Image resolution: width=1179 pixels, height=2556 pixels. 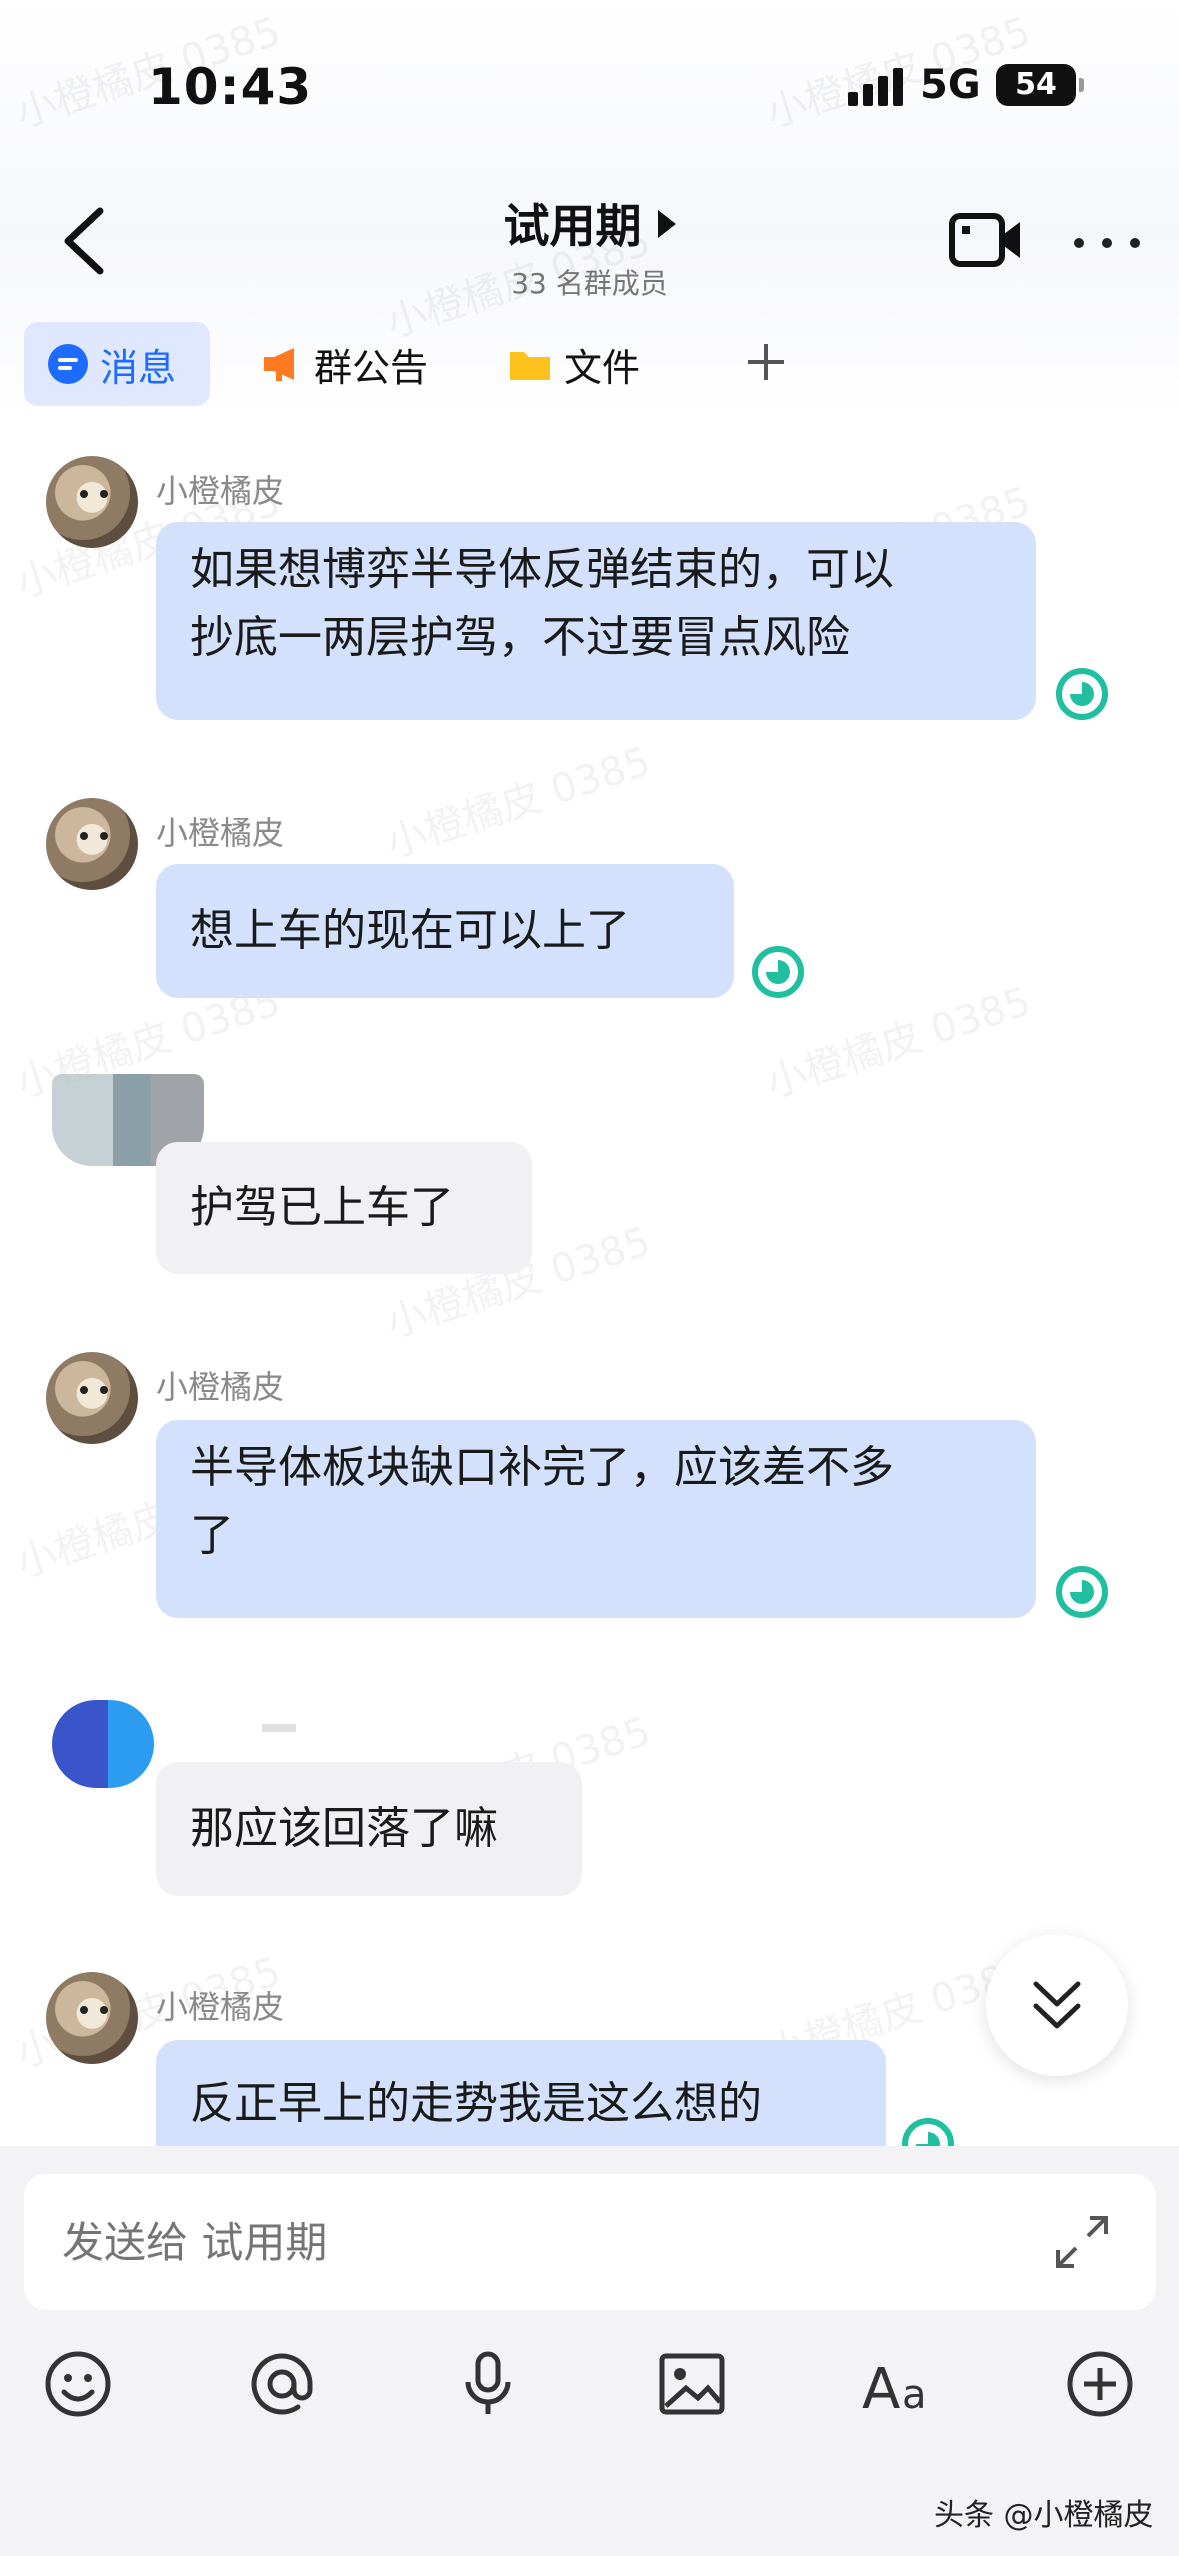 I want to click on add-tab-icon, so click(x=766, y=362).